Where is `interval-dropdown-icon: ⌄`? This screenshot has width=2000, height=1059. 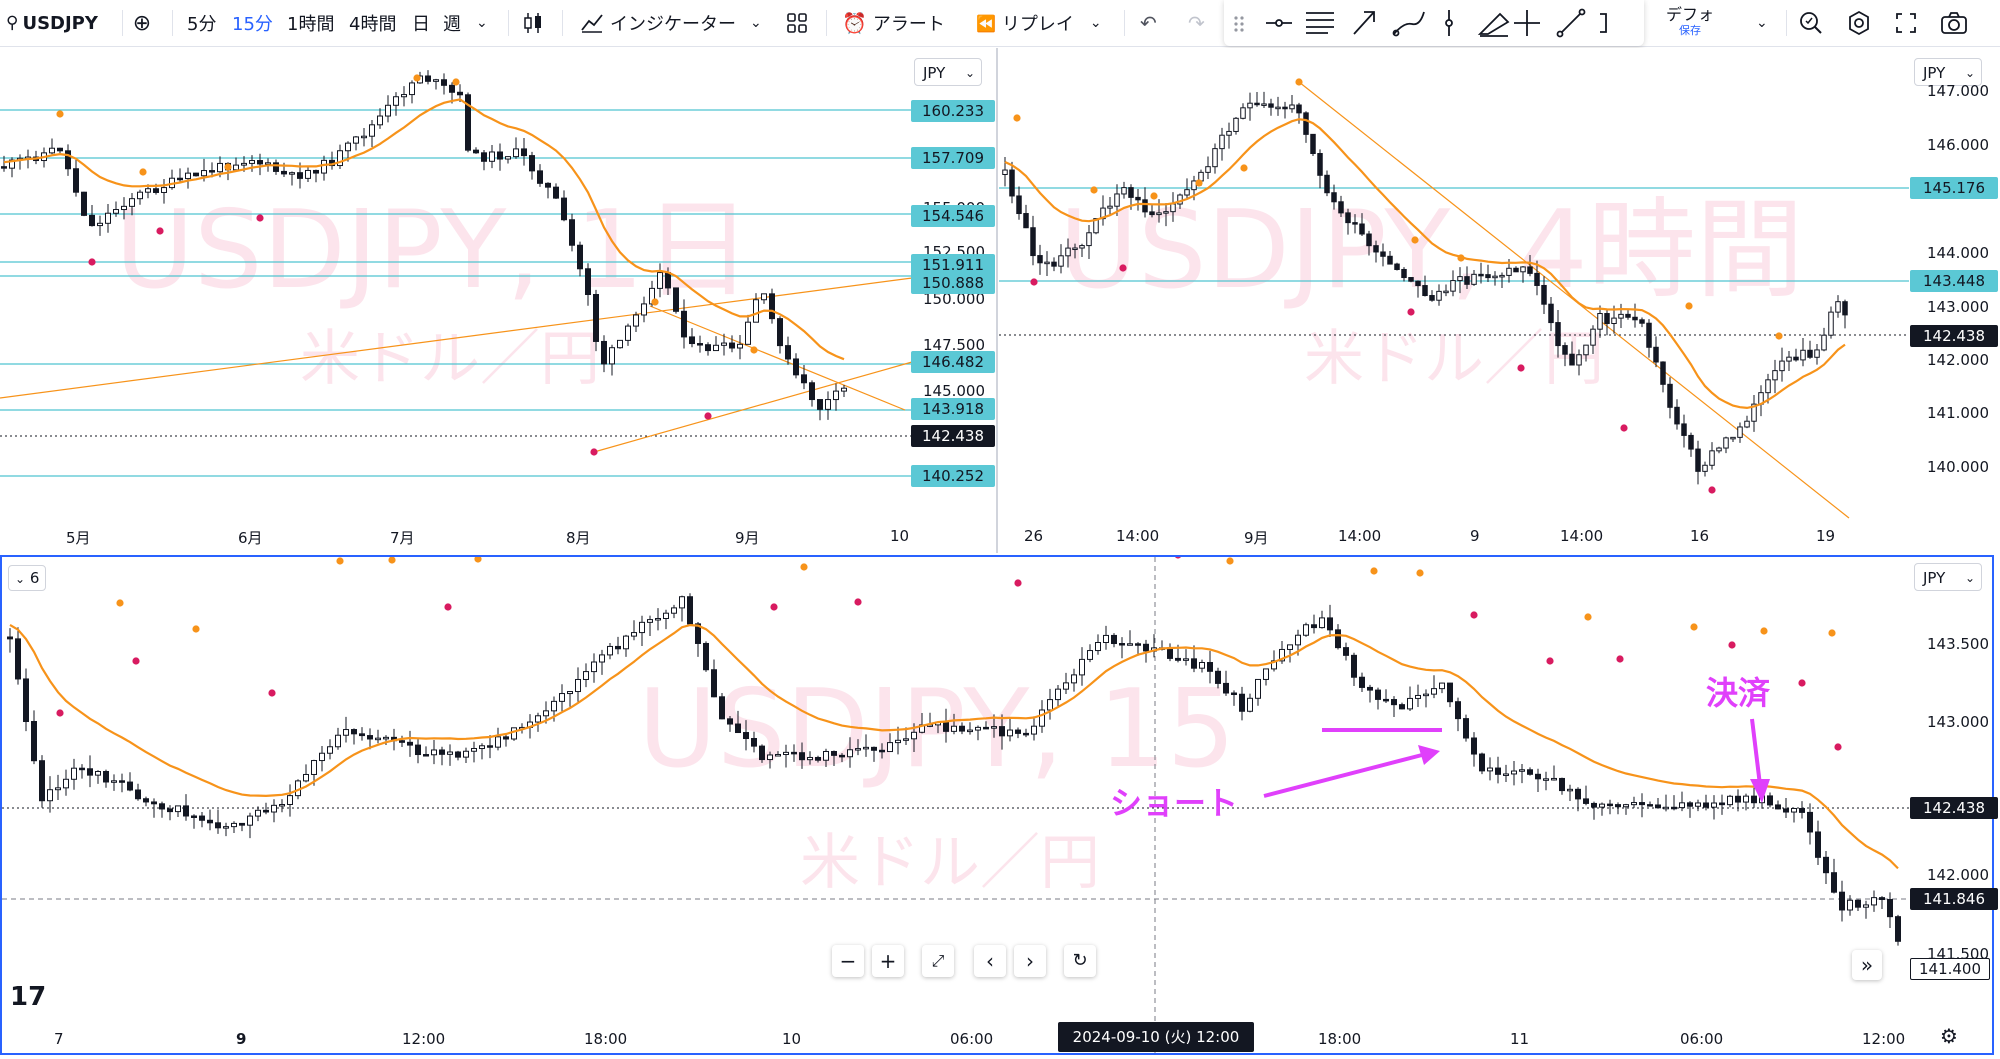 interval-dropdown-icon: ⌄ is located at coordinates (482, 23).